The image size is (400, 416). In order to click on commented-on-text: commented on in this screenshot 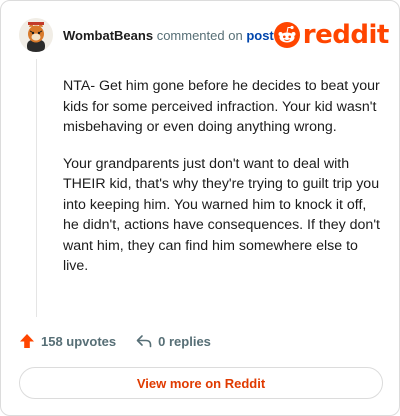, I will do `click(199, 35)`.